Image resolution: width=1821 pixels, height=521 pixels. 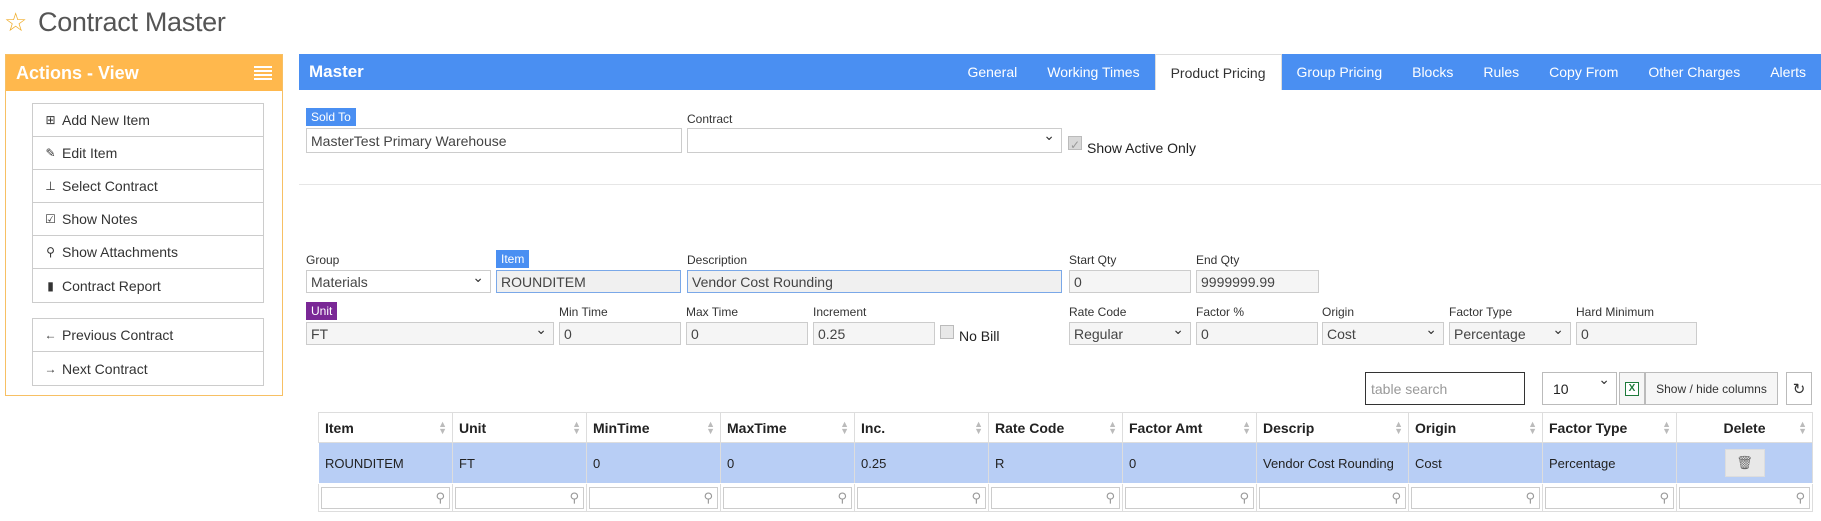 What do you see at coordinates (50, 219) in the screenshot?
I see `edit-note-icon: ☑` at bounding box center [50, 219].